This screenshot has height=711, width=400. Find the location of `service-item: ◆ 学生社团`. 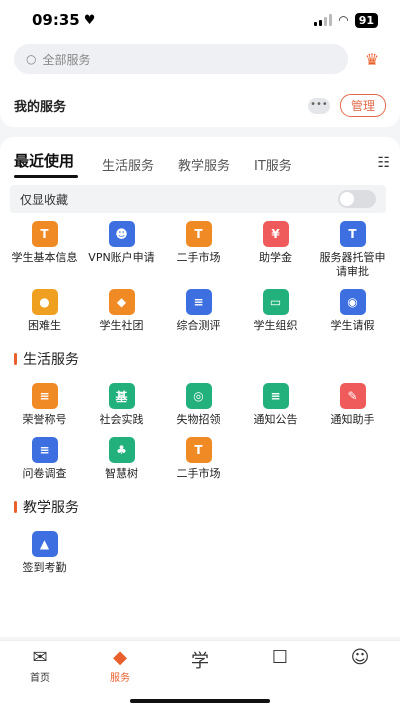

service-item: ◆ 学生社团 is located at coordinates (121, 311).